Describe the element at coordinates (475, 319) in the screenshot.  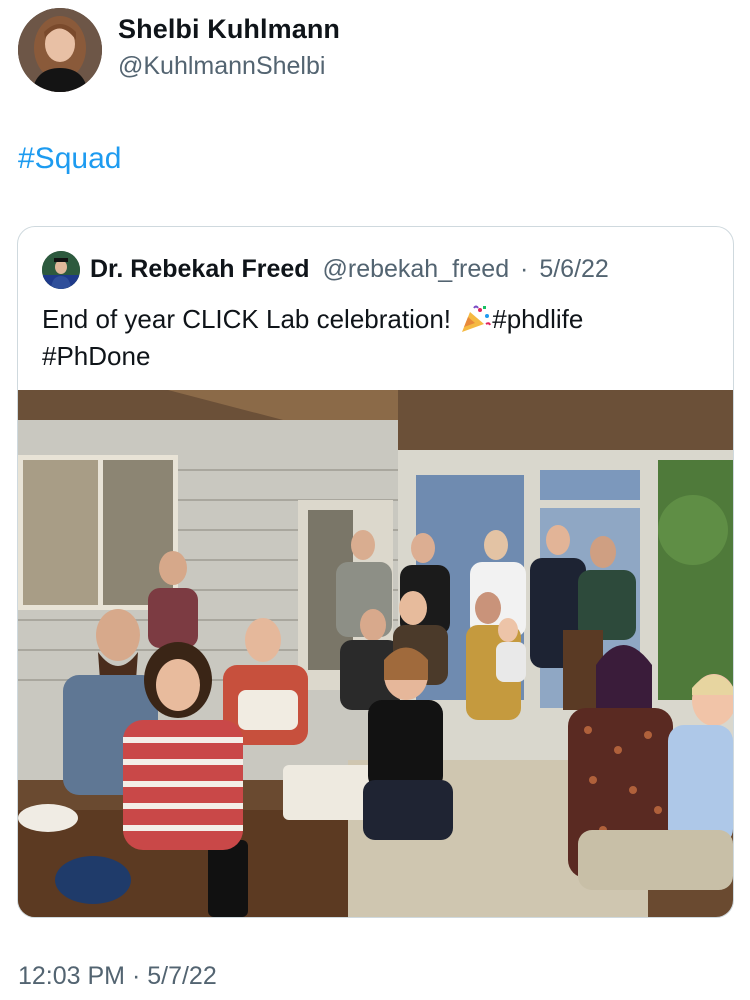
I see `party-popper-icon` at that location.